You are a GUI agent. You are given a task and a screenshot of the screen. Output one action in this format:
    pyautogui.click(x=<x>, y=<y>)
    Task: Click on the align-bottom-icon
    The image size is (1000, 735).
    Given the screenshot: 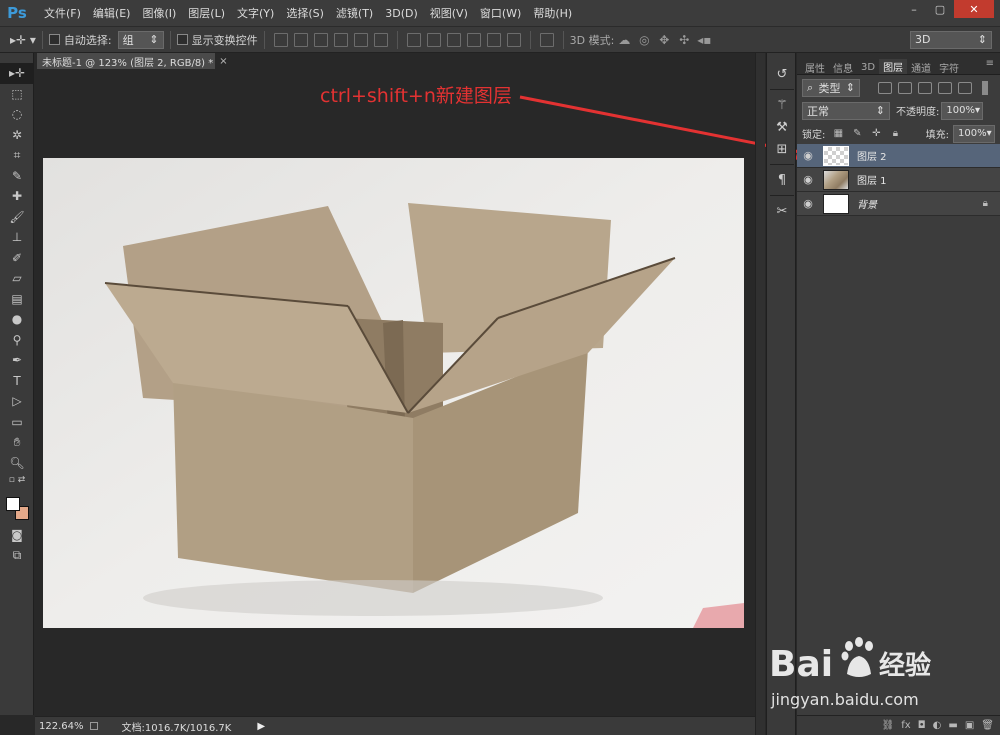 What is the action you would take?
    pyautogui.click(x=320, y=39)
    